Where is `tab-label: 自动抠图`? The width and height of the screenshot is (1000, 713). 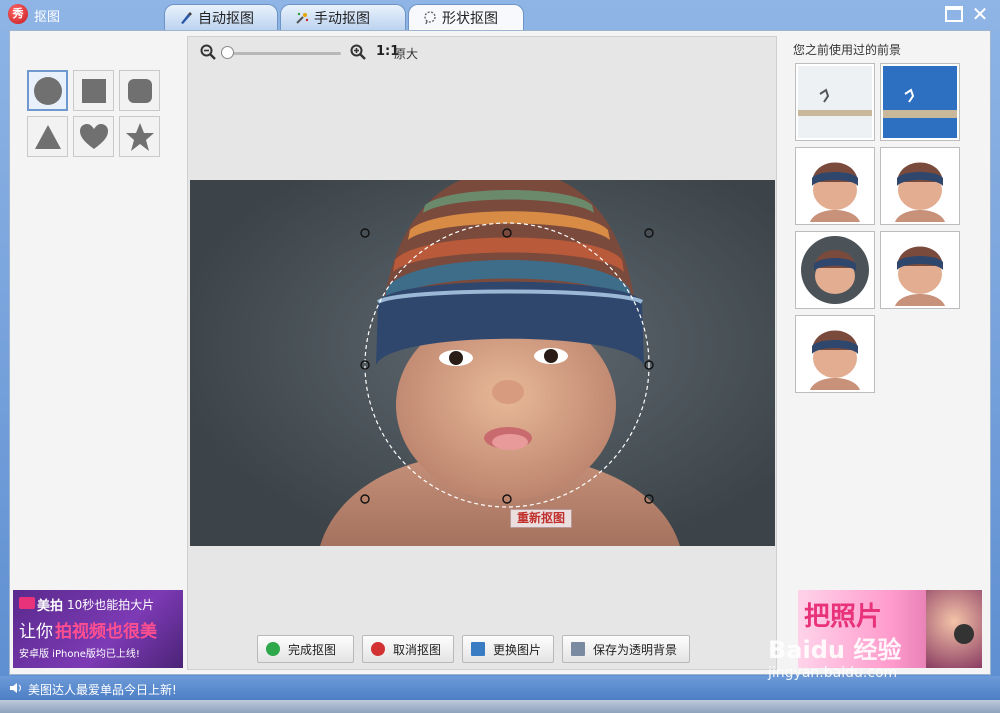
tab-label: 自动抠图 is located at coordinates (226, 18).